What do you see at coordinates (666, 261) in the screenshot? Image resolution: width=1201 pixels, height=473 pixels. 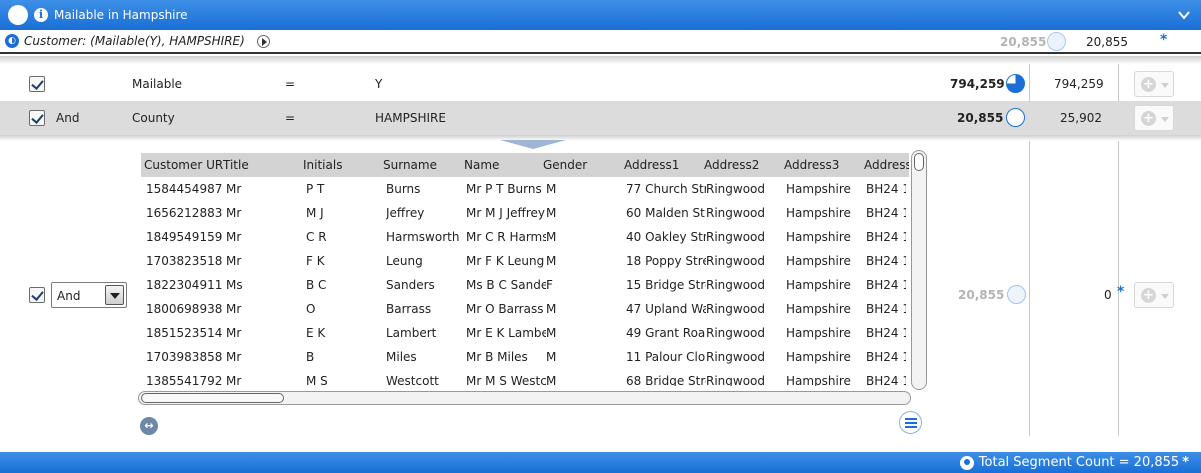 I see `table-cell: 18 Poppy Stree` at bounding box center [666, 261].